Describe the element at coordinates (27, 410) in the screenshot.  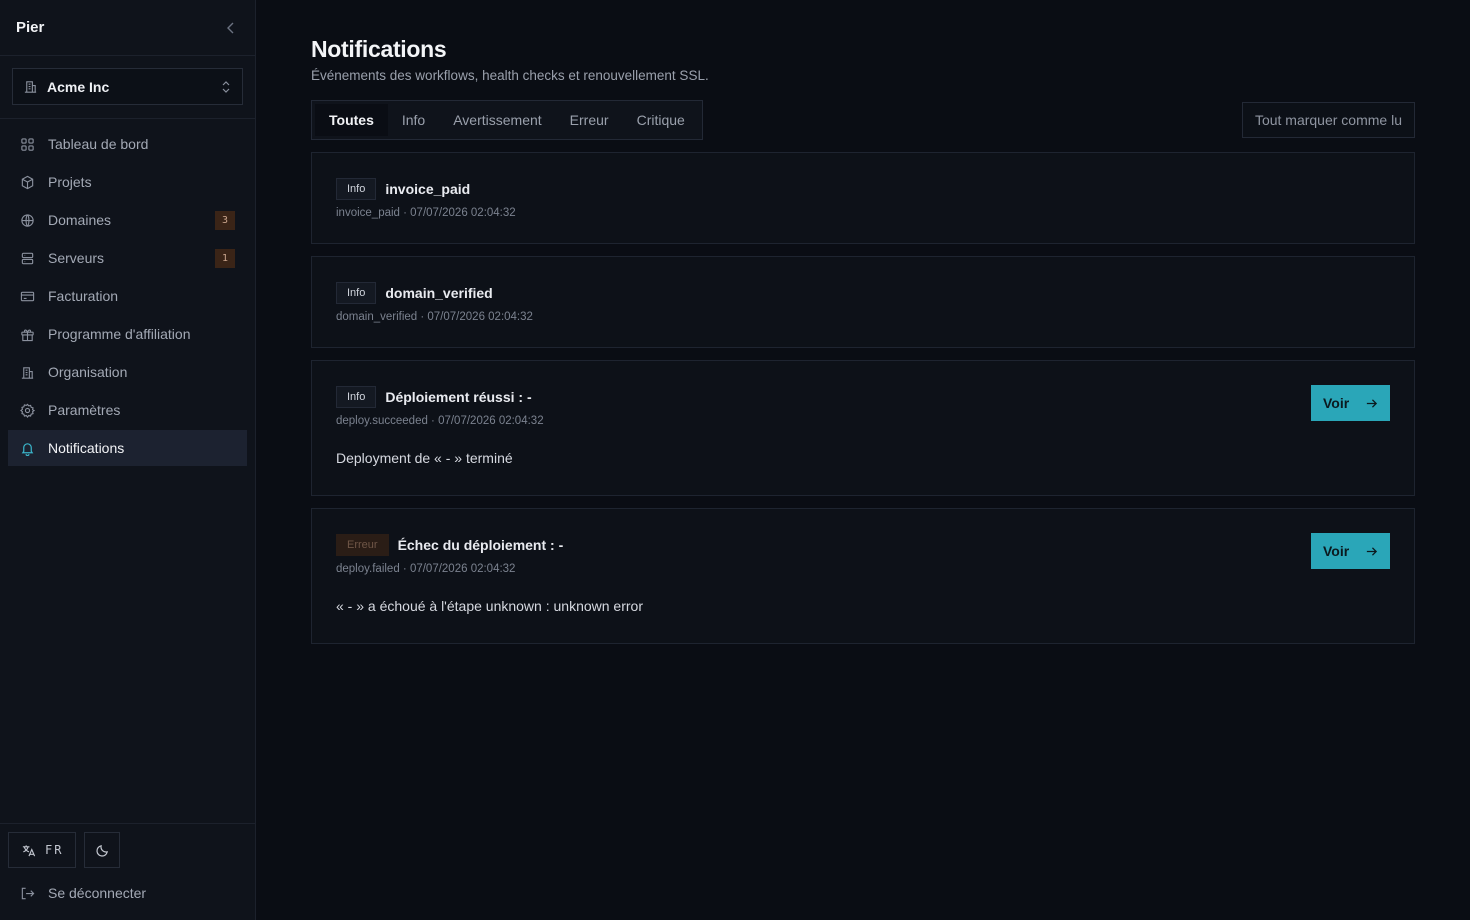
I see `gear-icon` at that location.